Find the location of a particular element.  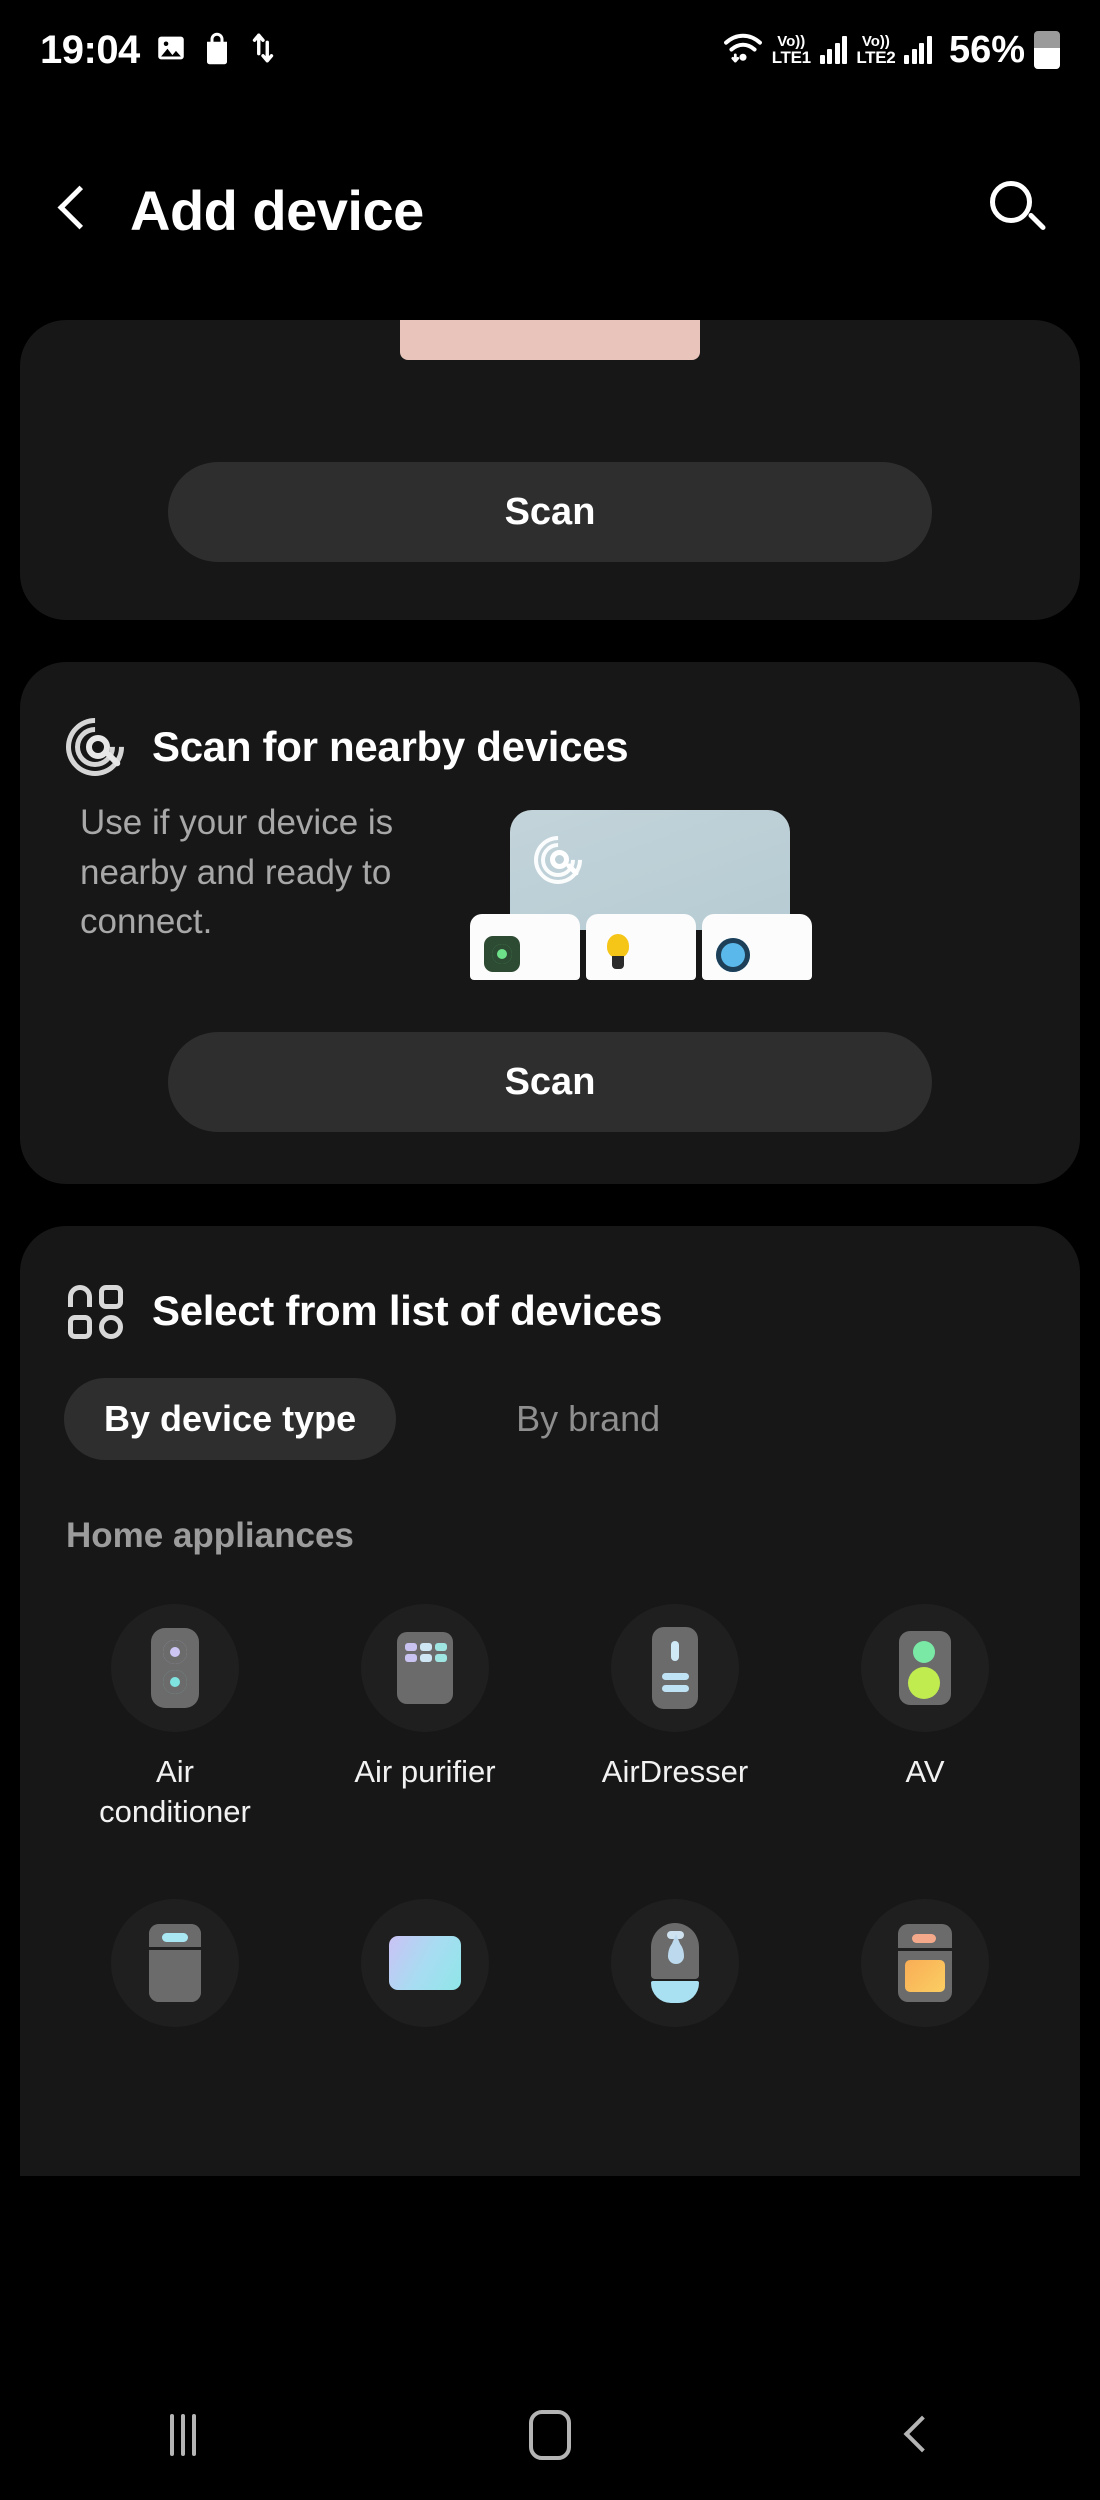

tab-by-brand: By brand is located at coordinates (588, 1419).